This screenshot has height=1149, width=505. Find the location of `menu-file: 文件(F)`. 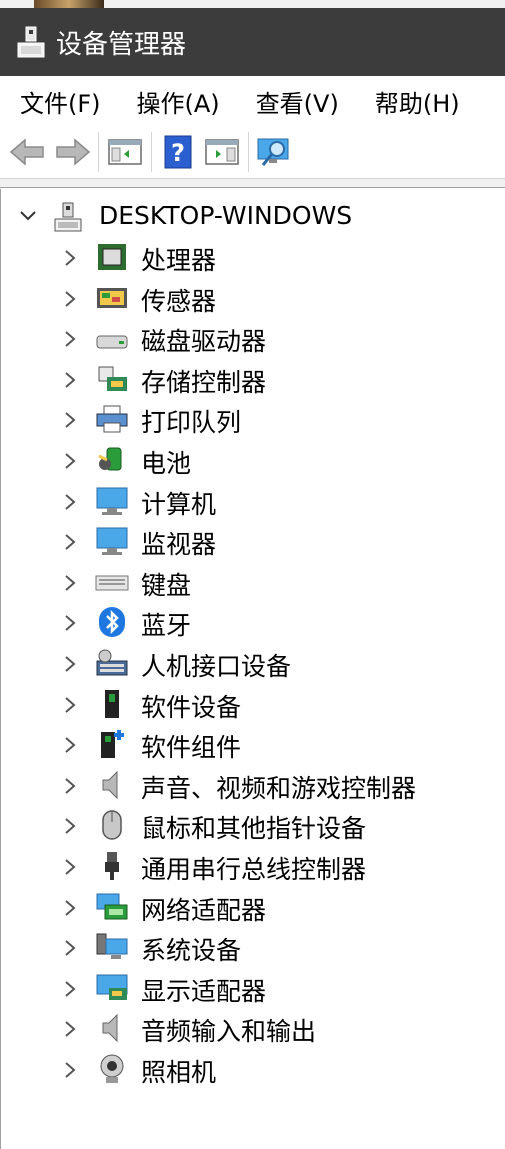

menu-file: 文件(F) is located at coordinates (50, 101).